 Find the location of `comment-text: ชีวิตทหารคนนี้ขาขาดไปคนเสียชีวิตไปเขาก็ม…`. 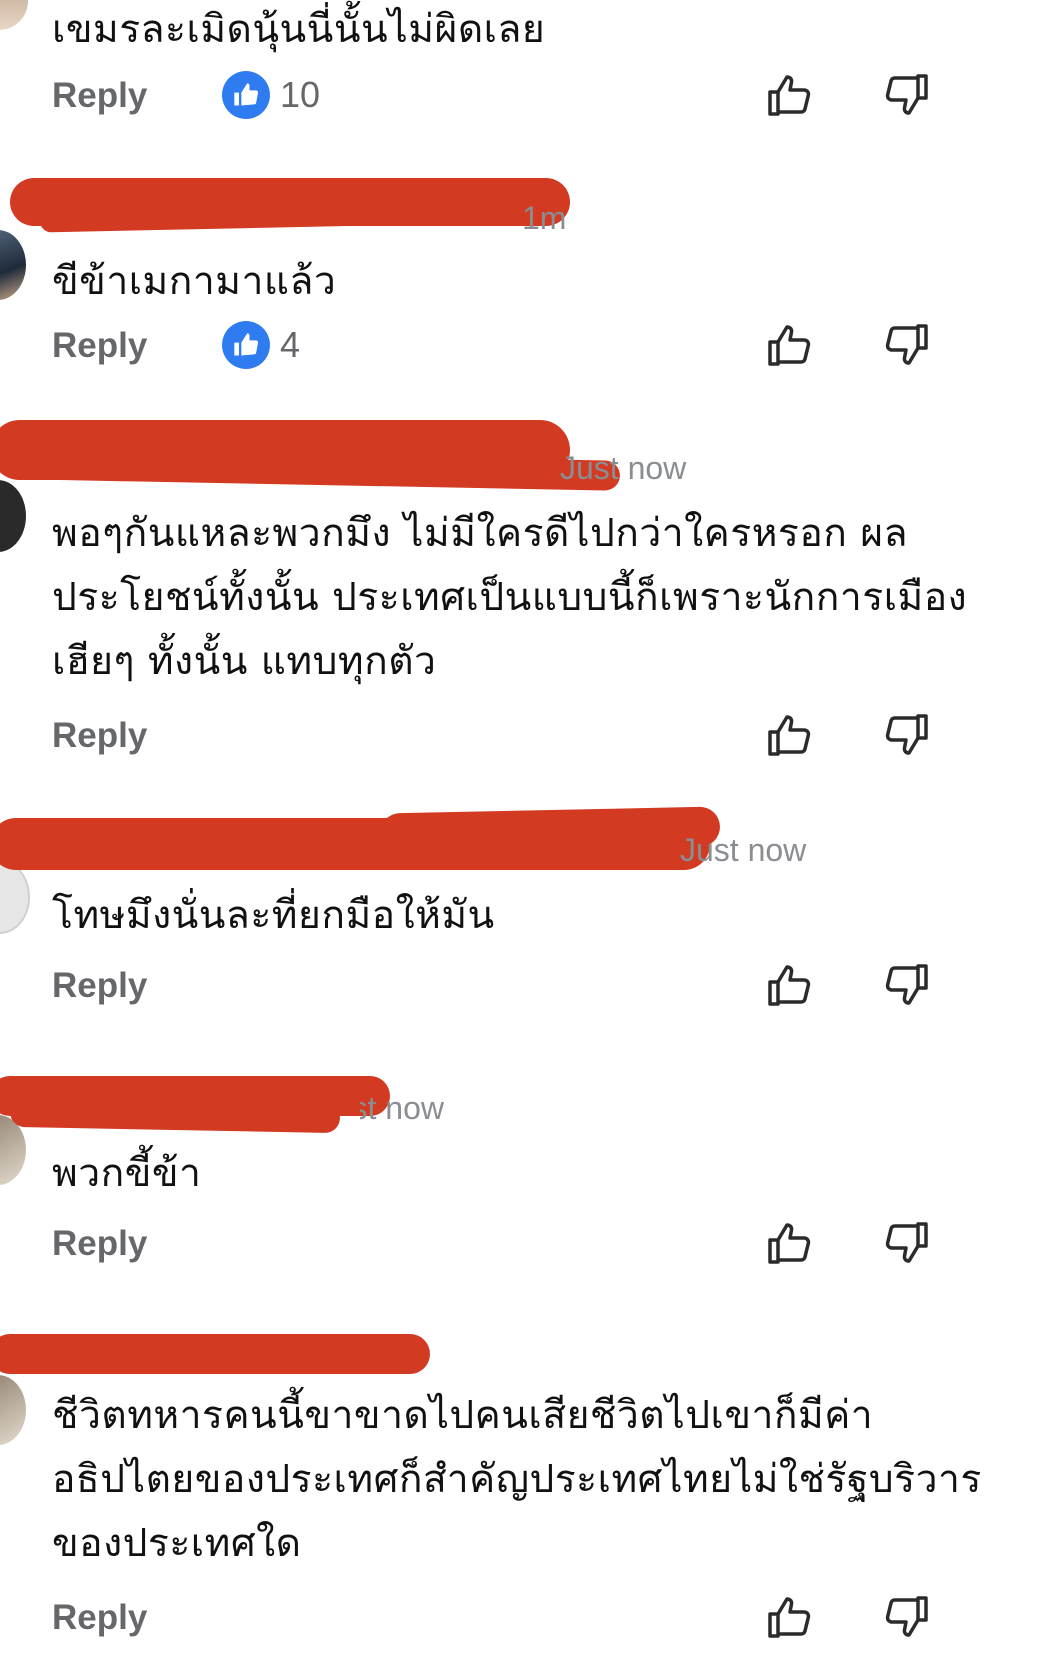

comment-text: ชีวิตทหารคนนี้ขาขาดไปคนเสียชีวิตไปเขาก็ม… is located at coordinates (517, 1479).